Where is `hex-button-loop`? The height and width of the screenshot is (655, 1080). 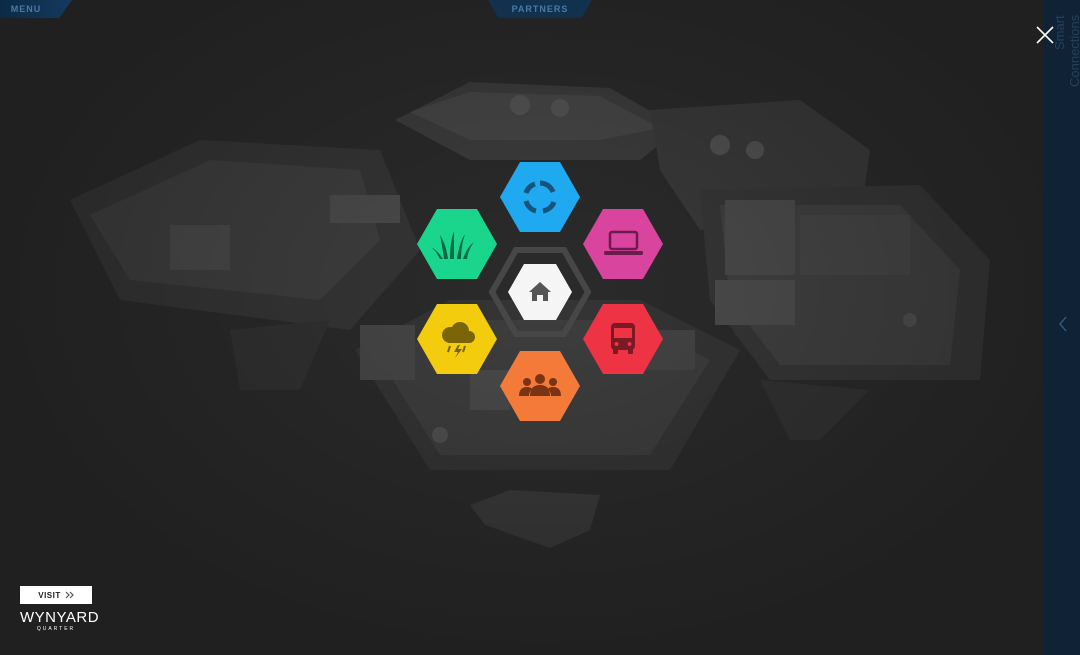 hex-button-loop is located at coordinates (540, 197).